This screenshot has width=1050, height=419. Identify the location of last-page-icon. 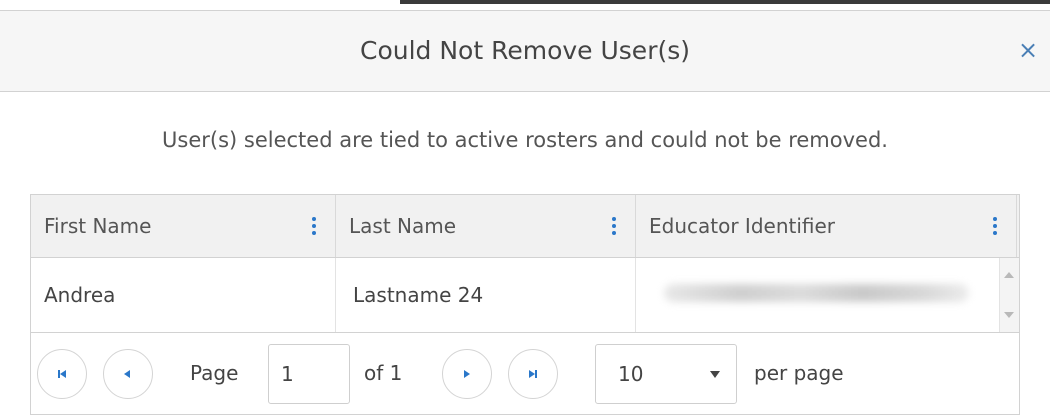
(533, 374).